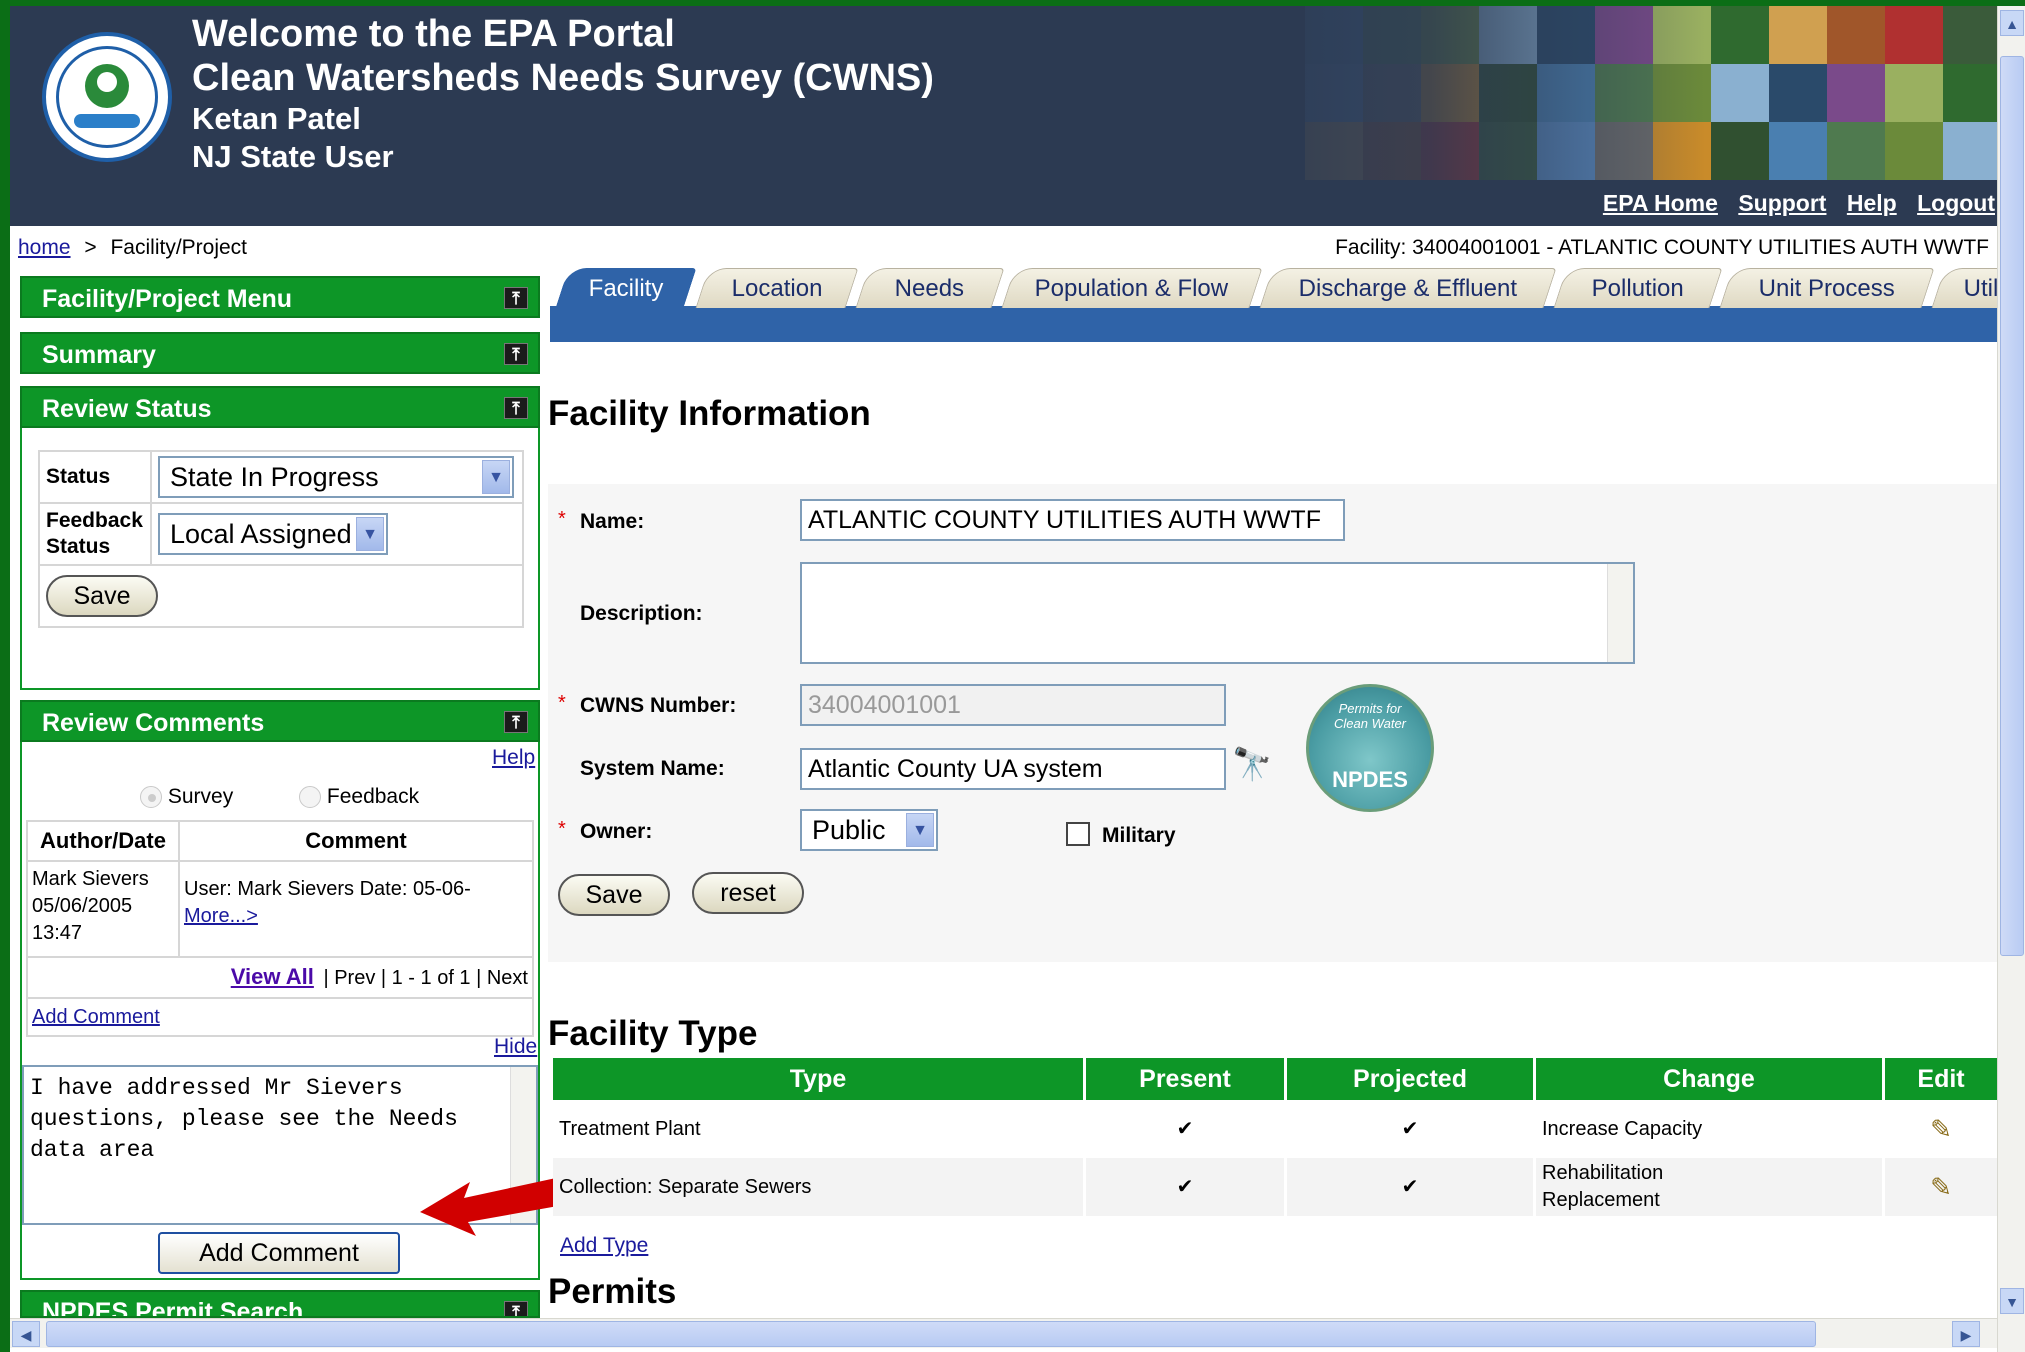  What do you see at coordinates (1660, 203) in the screenshot?
I see `epa-home-link: EPA Home` at bounding box center [1660, 203].